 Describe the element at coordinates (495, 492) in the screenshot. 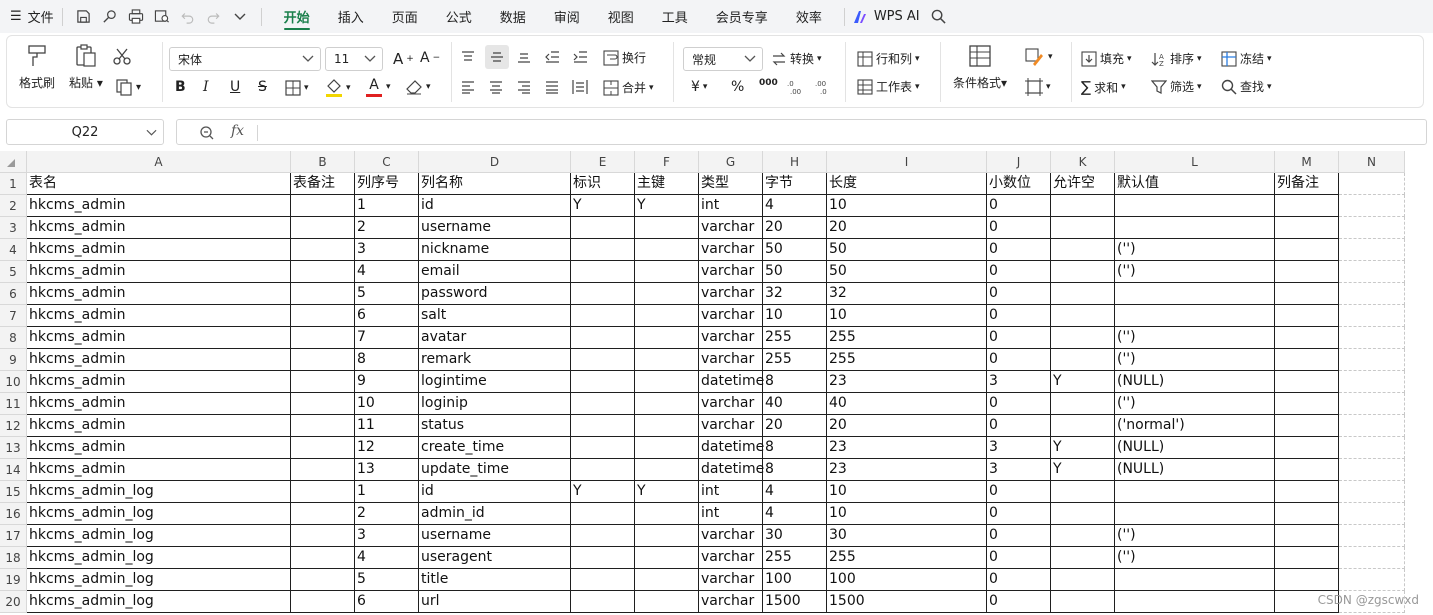

I see `table-cell: id` at that location.